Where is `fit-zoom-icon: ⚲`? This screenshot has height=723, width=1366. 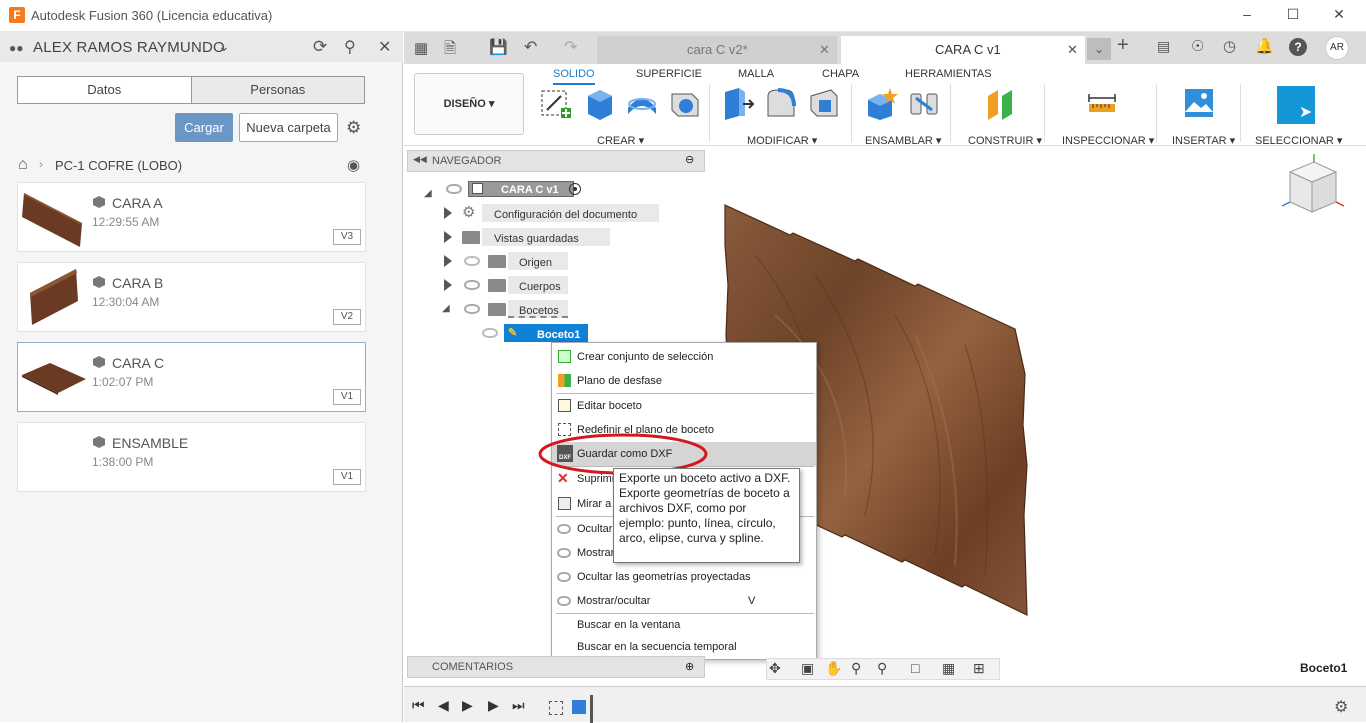 fit-zoom-icon: ⚲ is located at coordinates (882, 668).